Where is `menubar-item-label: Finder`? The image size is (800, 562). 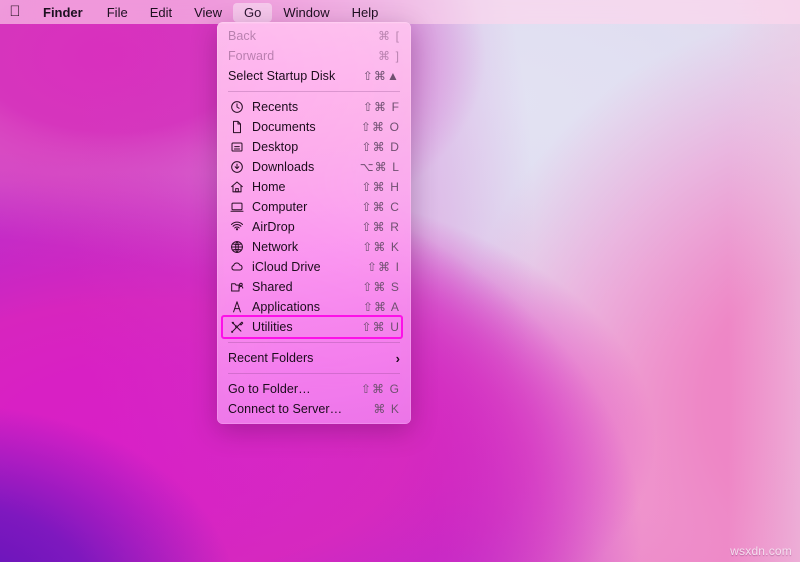 menubar-item-label: Finder is located at coordinates (63, 12).